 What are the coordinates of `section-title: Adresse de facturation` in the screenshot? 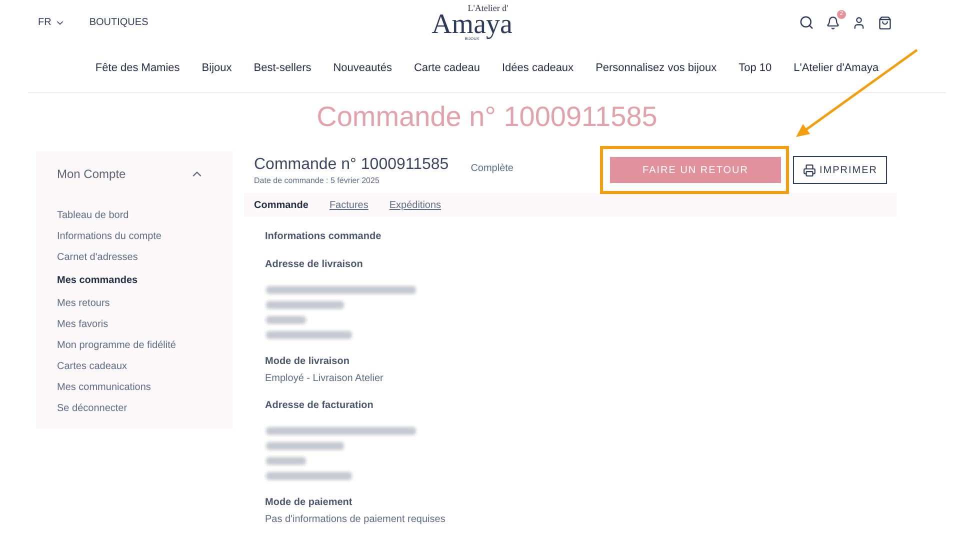 It's located at (319, 406).